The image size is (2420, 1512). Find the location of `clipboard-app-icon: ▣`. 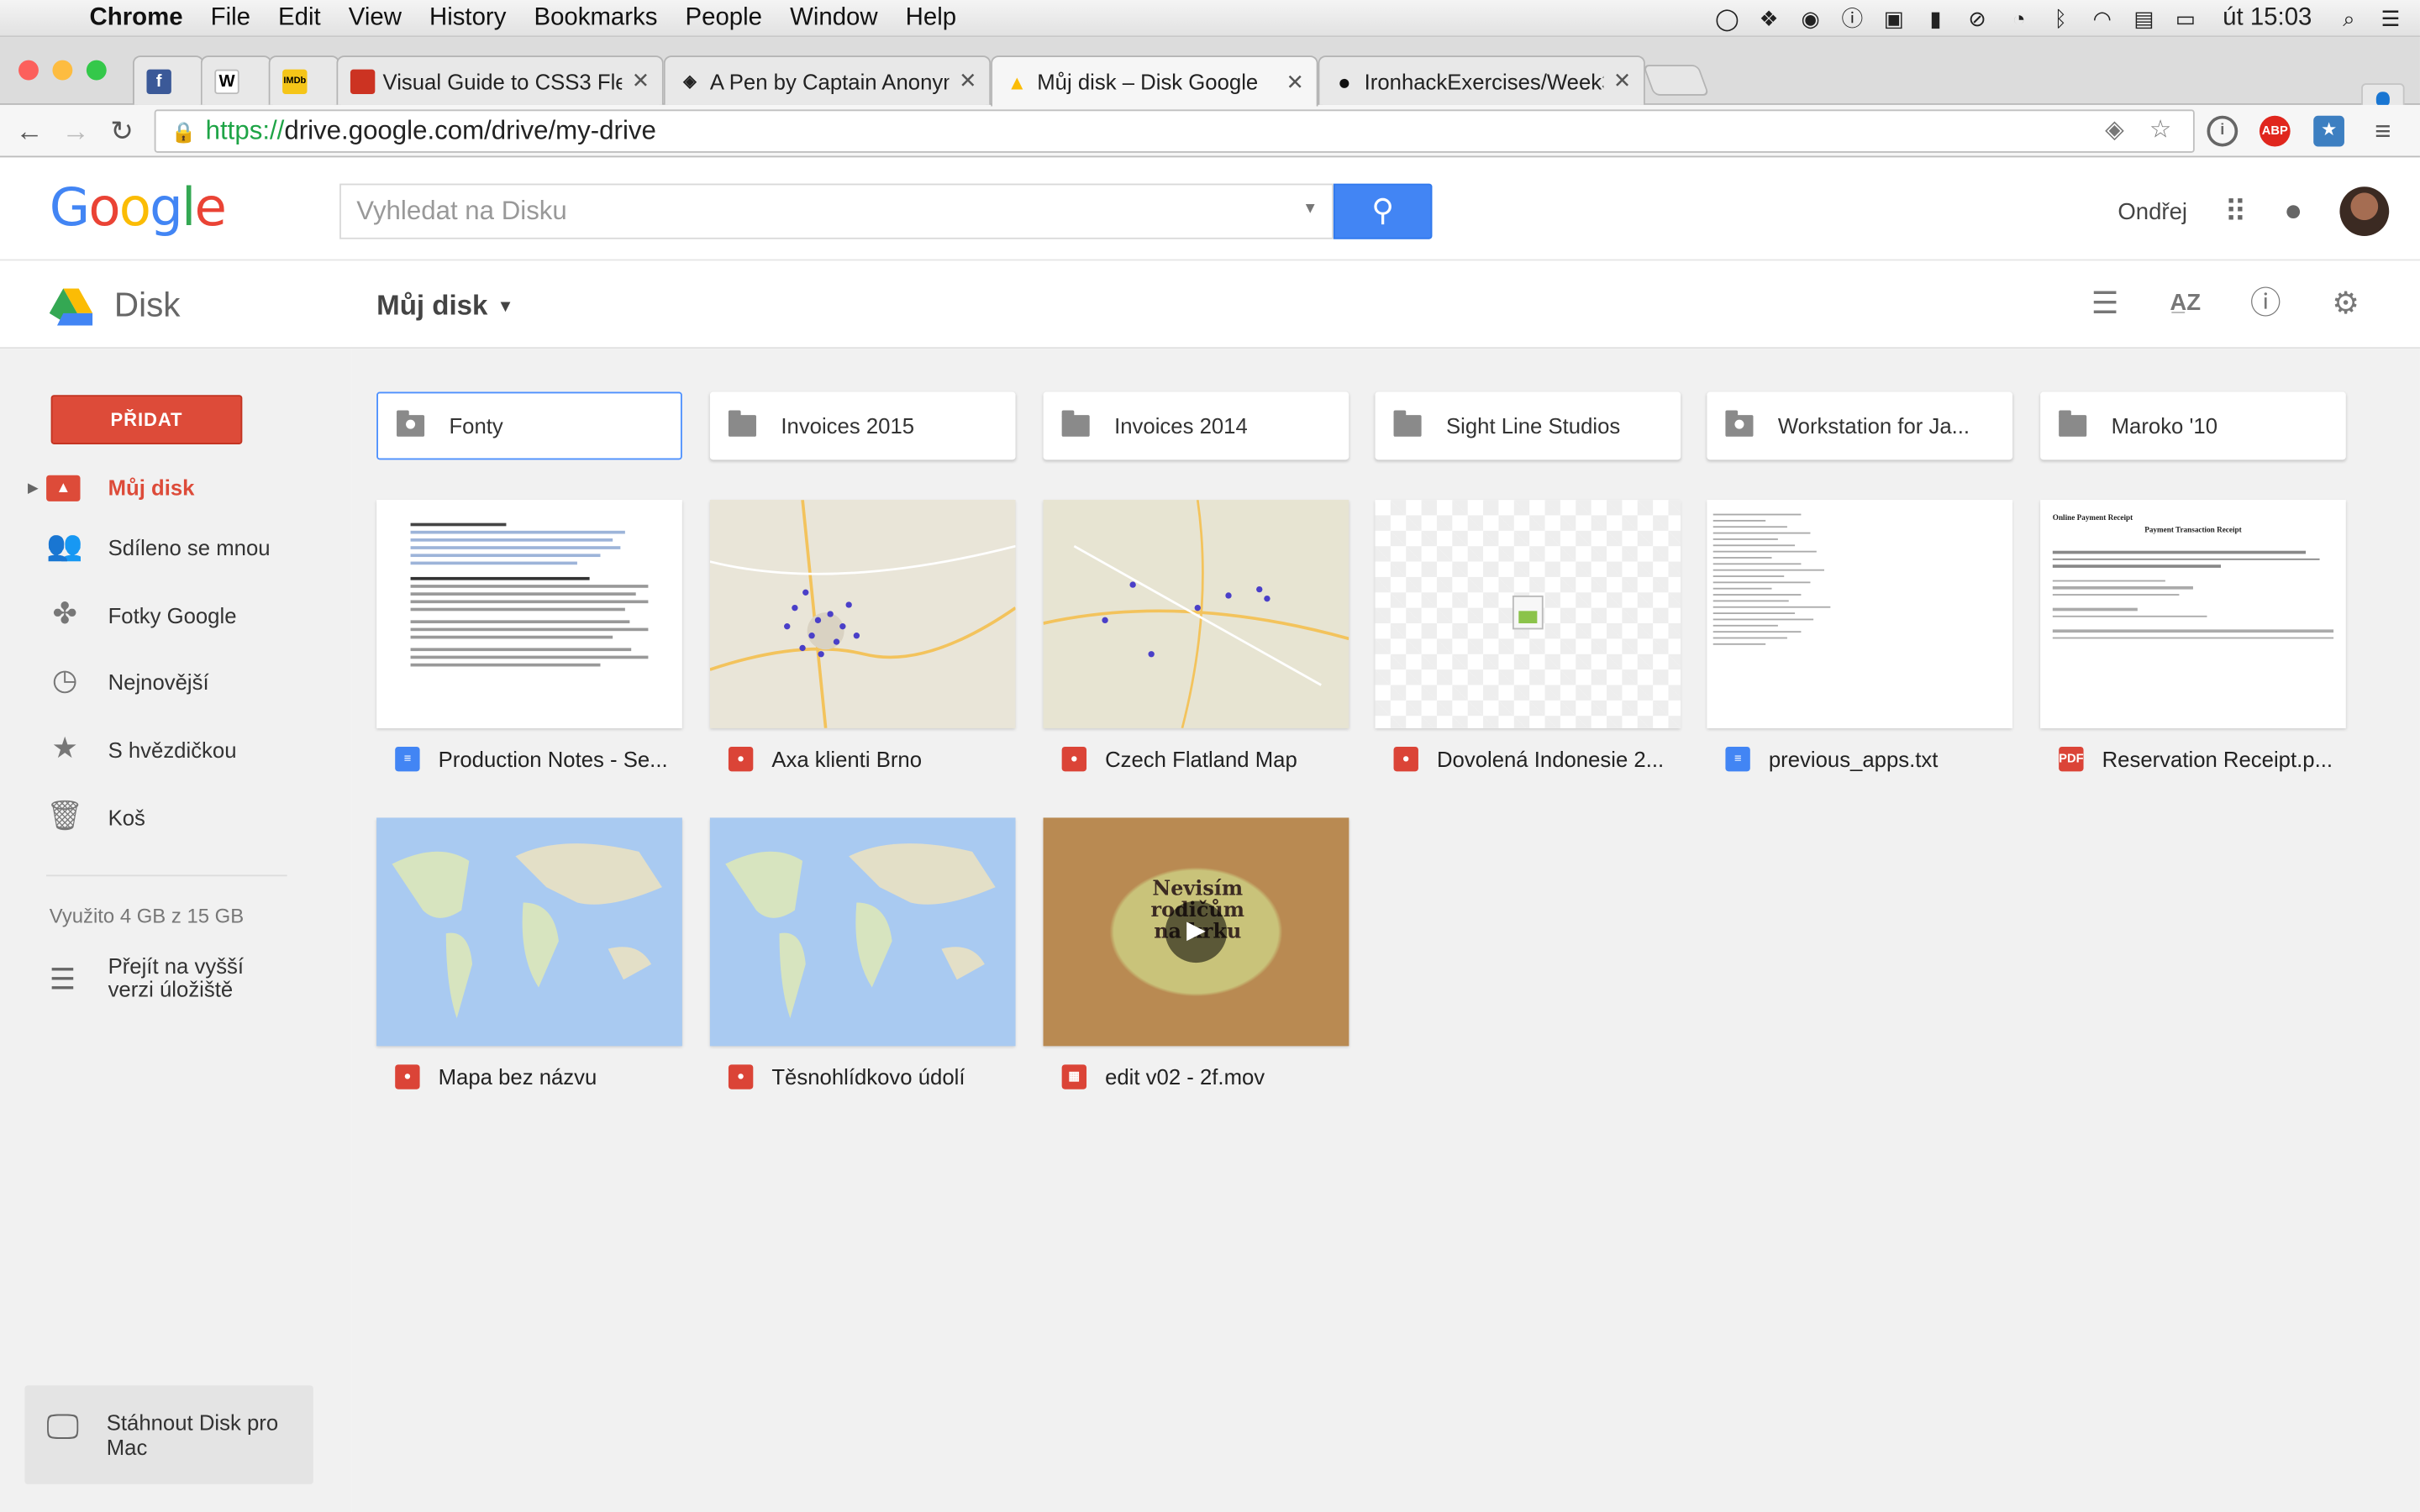

clipboard-app-icon: ▣ is located at coordinates (1893, 18).